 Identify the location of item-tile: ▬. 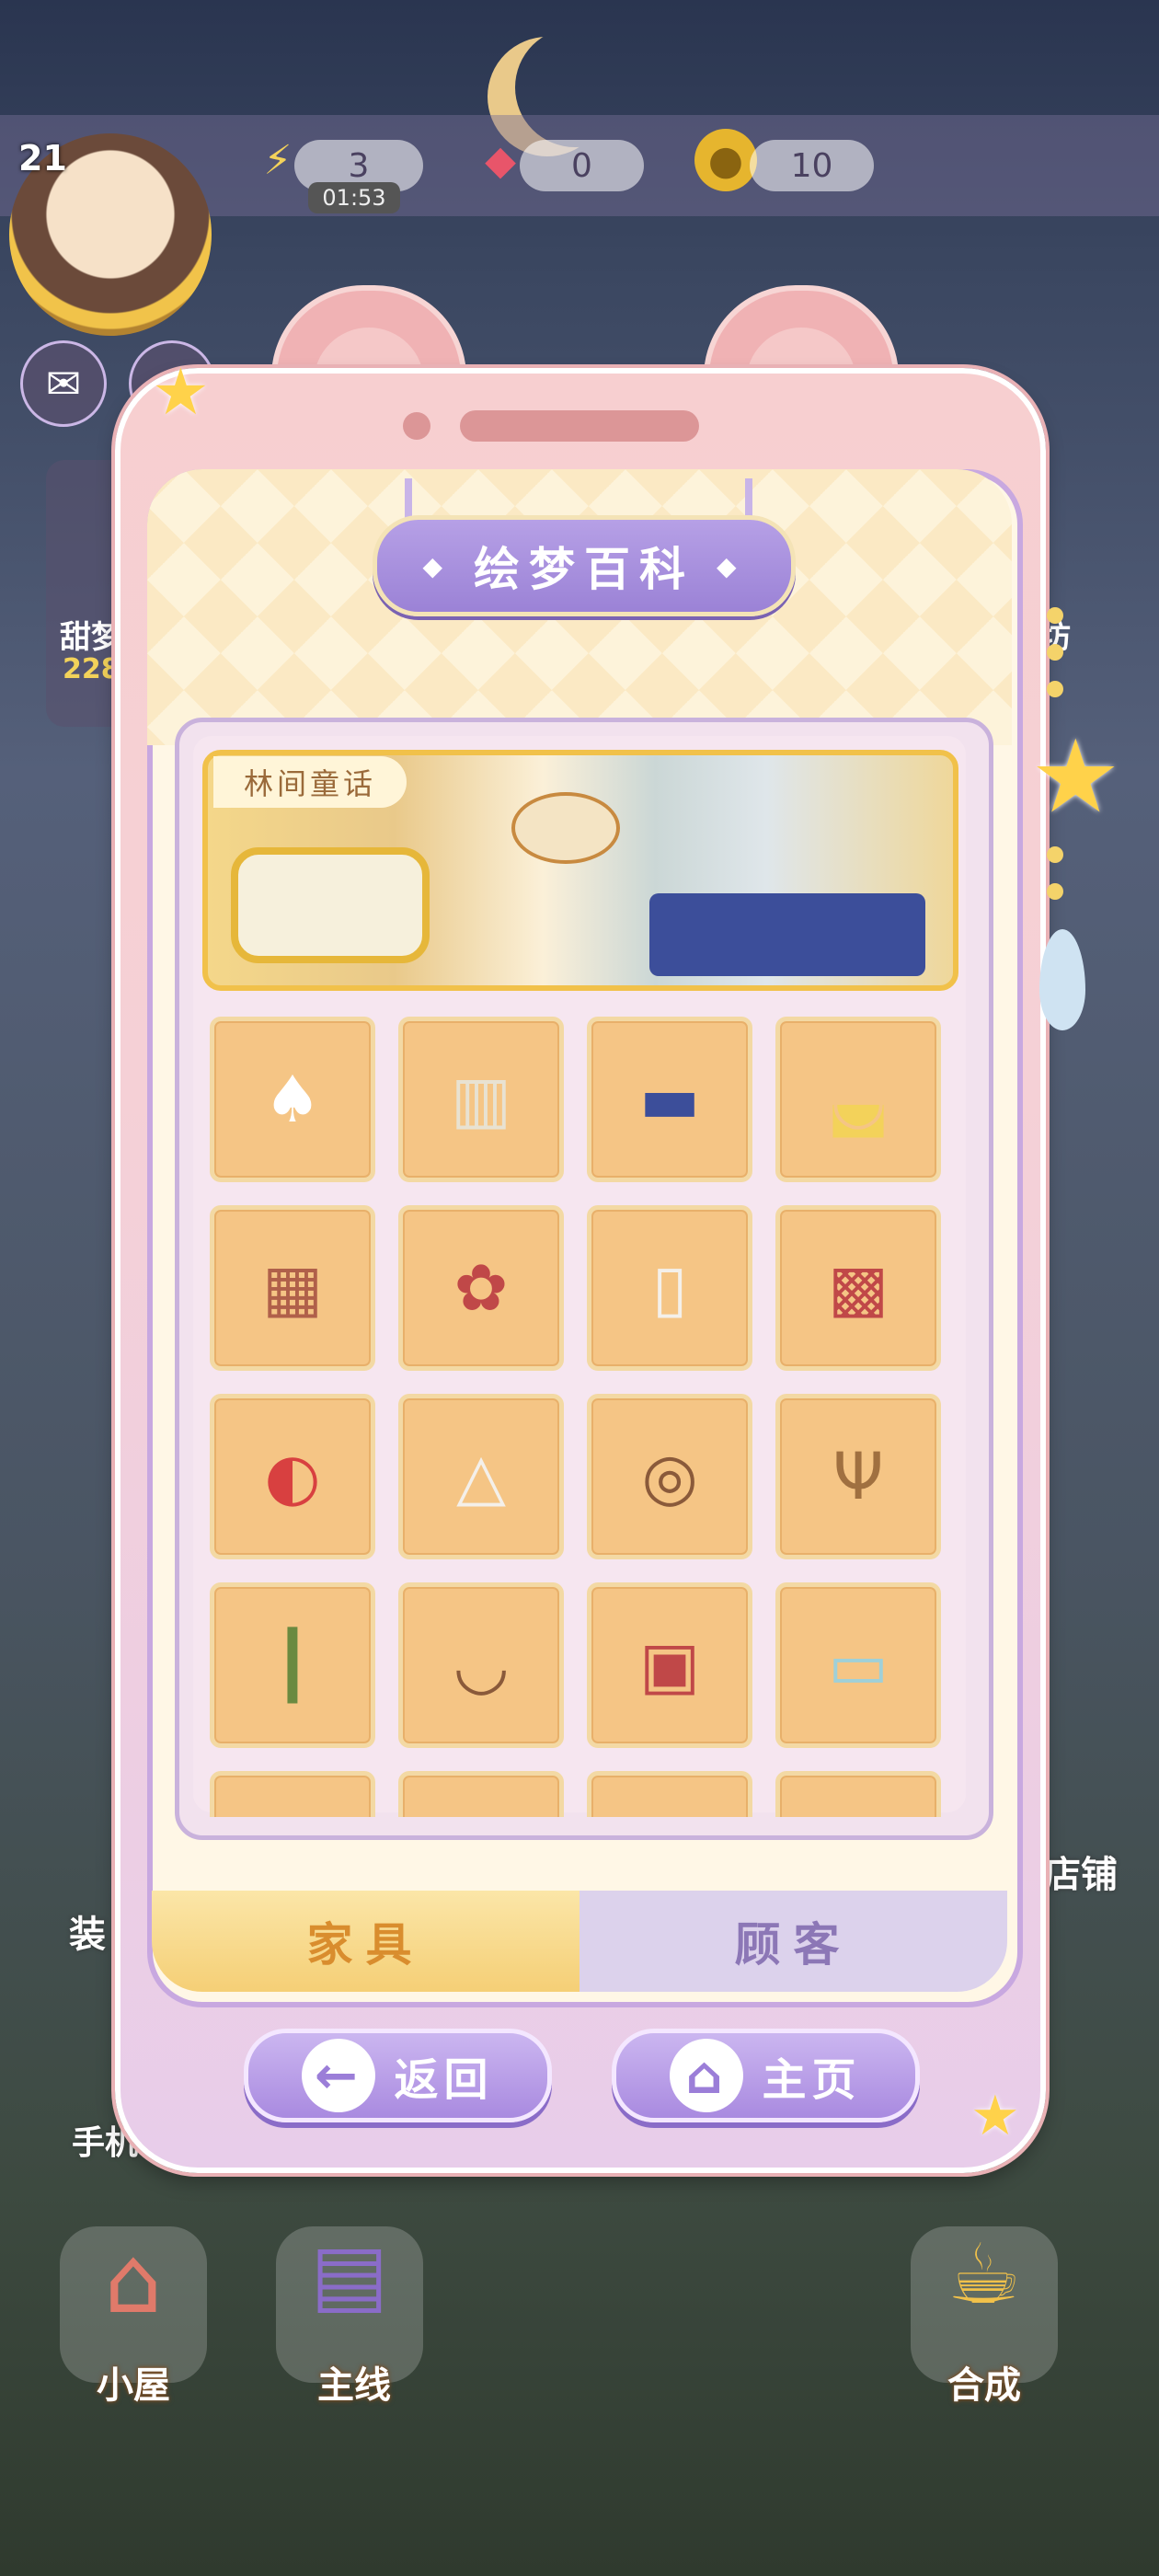
(669, 1099).